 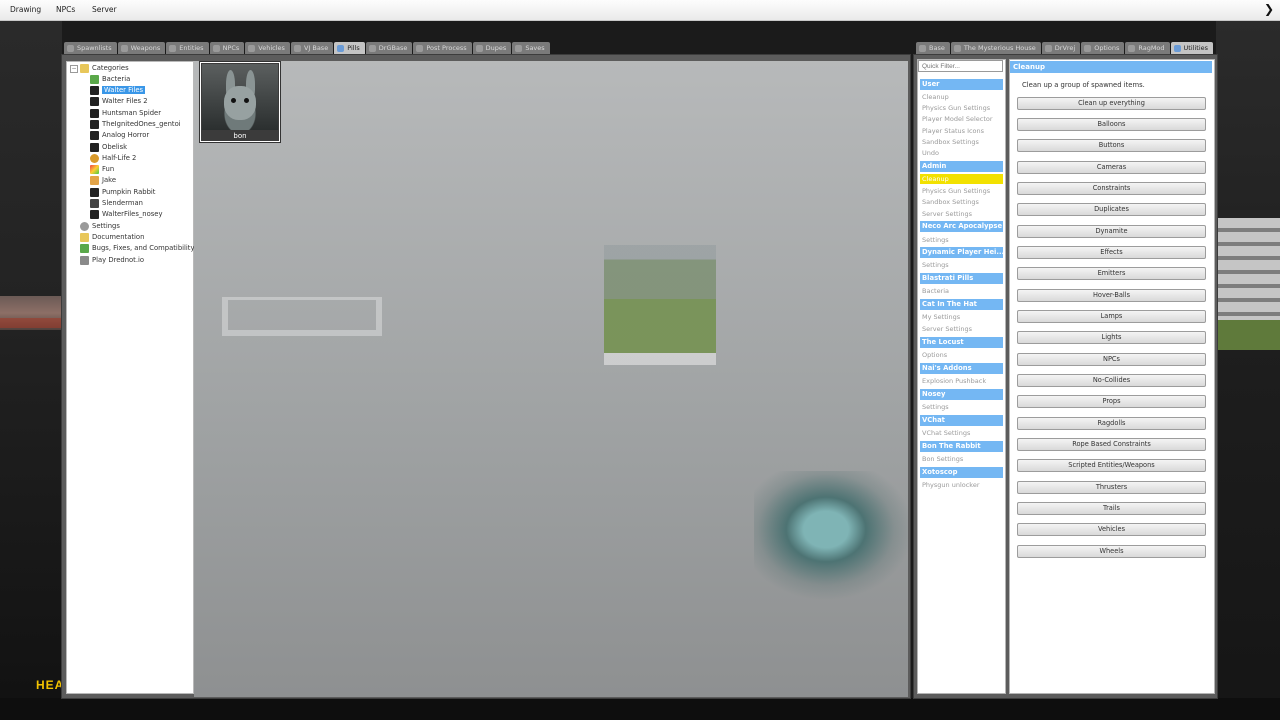 What do you see at coordinates (934, 355) in the screenshot?
I see `category-item: Options` at bounding box center [934, 355].